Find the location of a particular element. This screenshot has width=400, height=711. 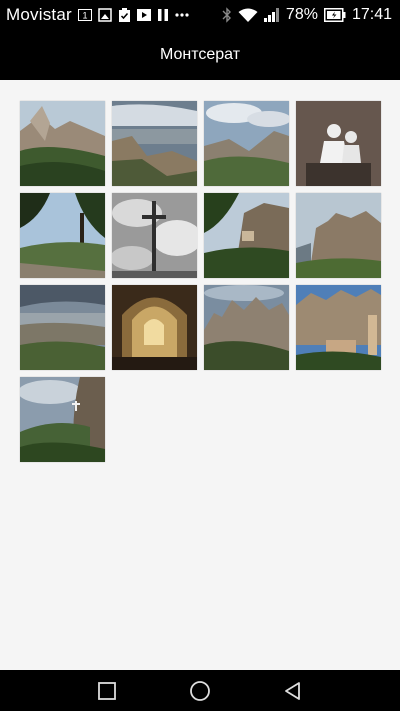

recent-apps-button is located at coordinates (107, 691).